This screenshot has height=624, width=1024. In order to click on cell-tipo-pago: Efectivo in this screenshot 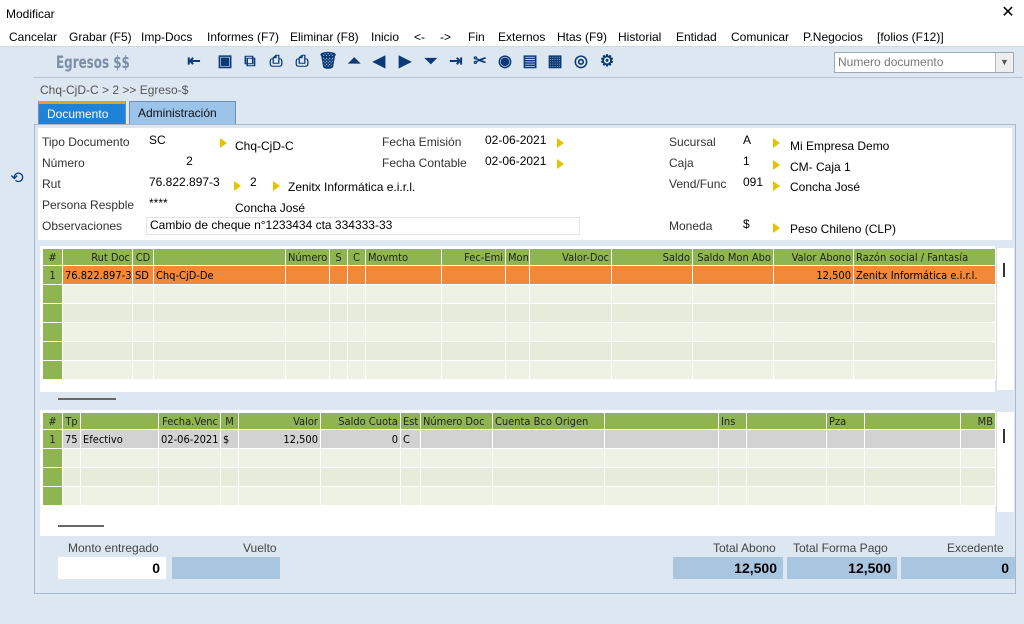, I will do `click(119, 439)`.